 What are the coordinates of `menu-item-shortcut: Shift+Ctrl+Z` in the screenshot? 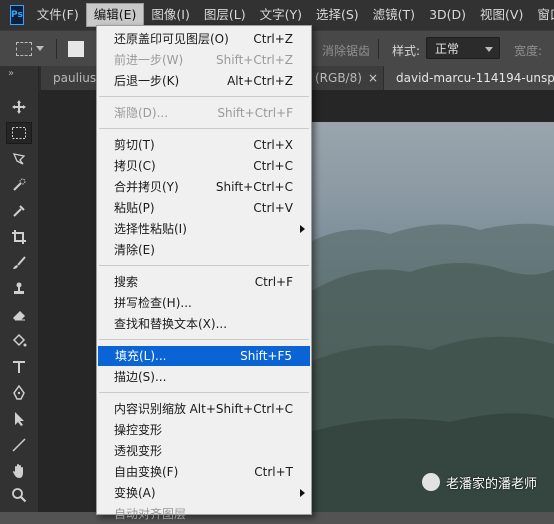 It's located at (254, 60).